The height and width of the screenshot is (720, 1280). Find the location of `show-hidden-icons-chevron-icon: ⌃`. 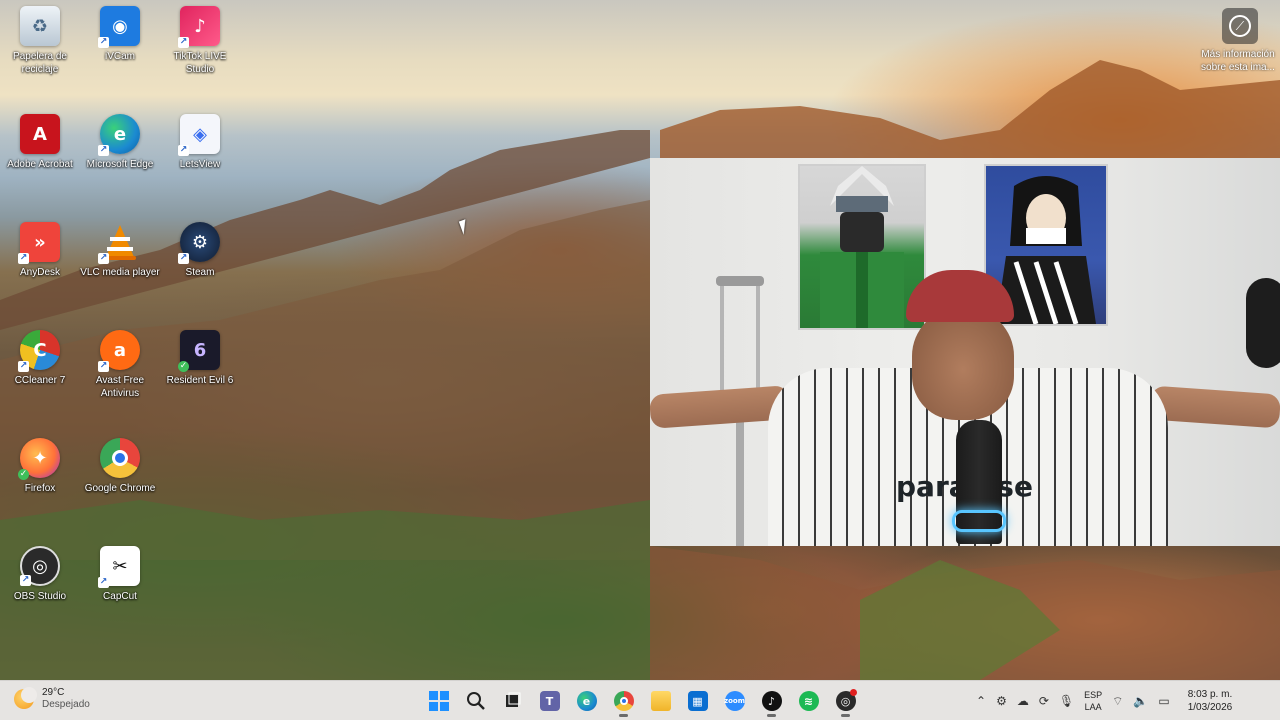

show-hidden-icons-chevron-icon: ⌃ is located at coordinates (981, 701).